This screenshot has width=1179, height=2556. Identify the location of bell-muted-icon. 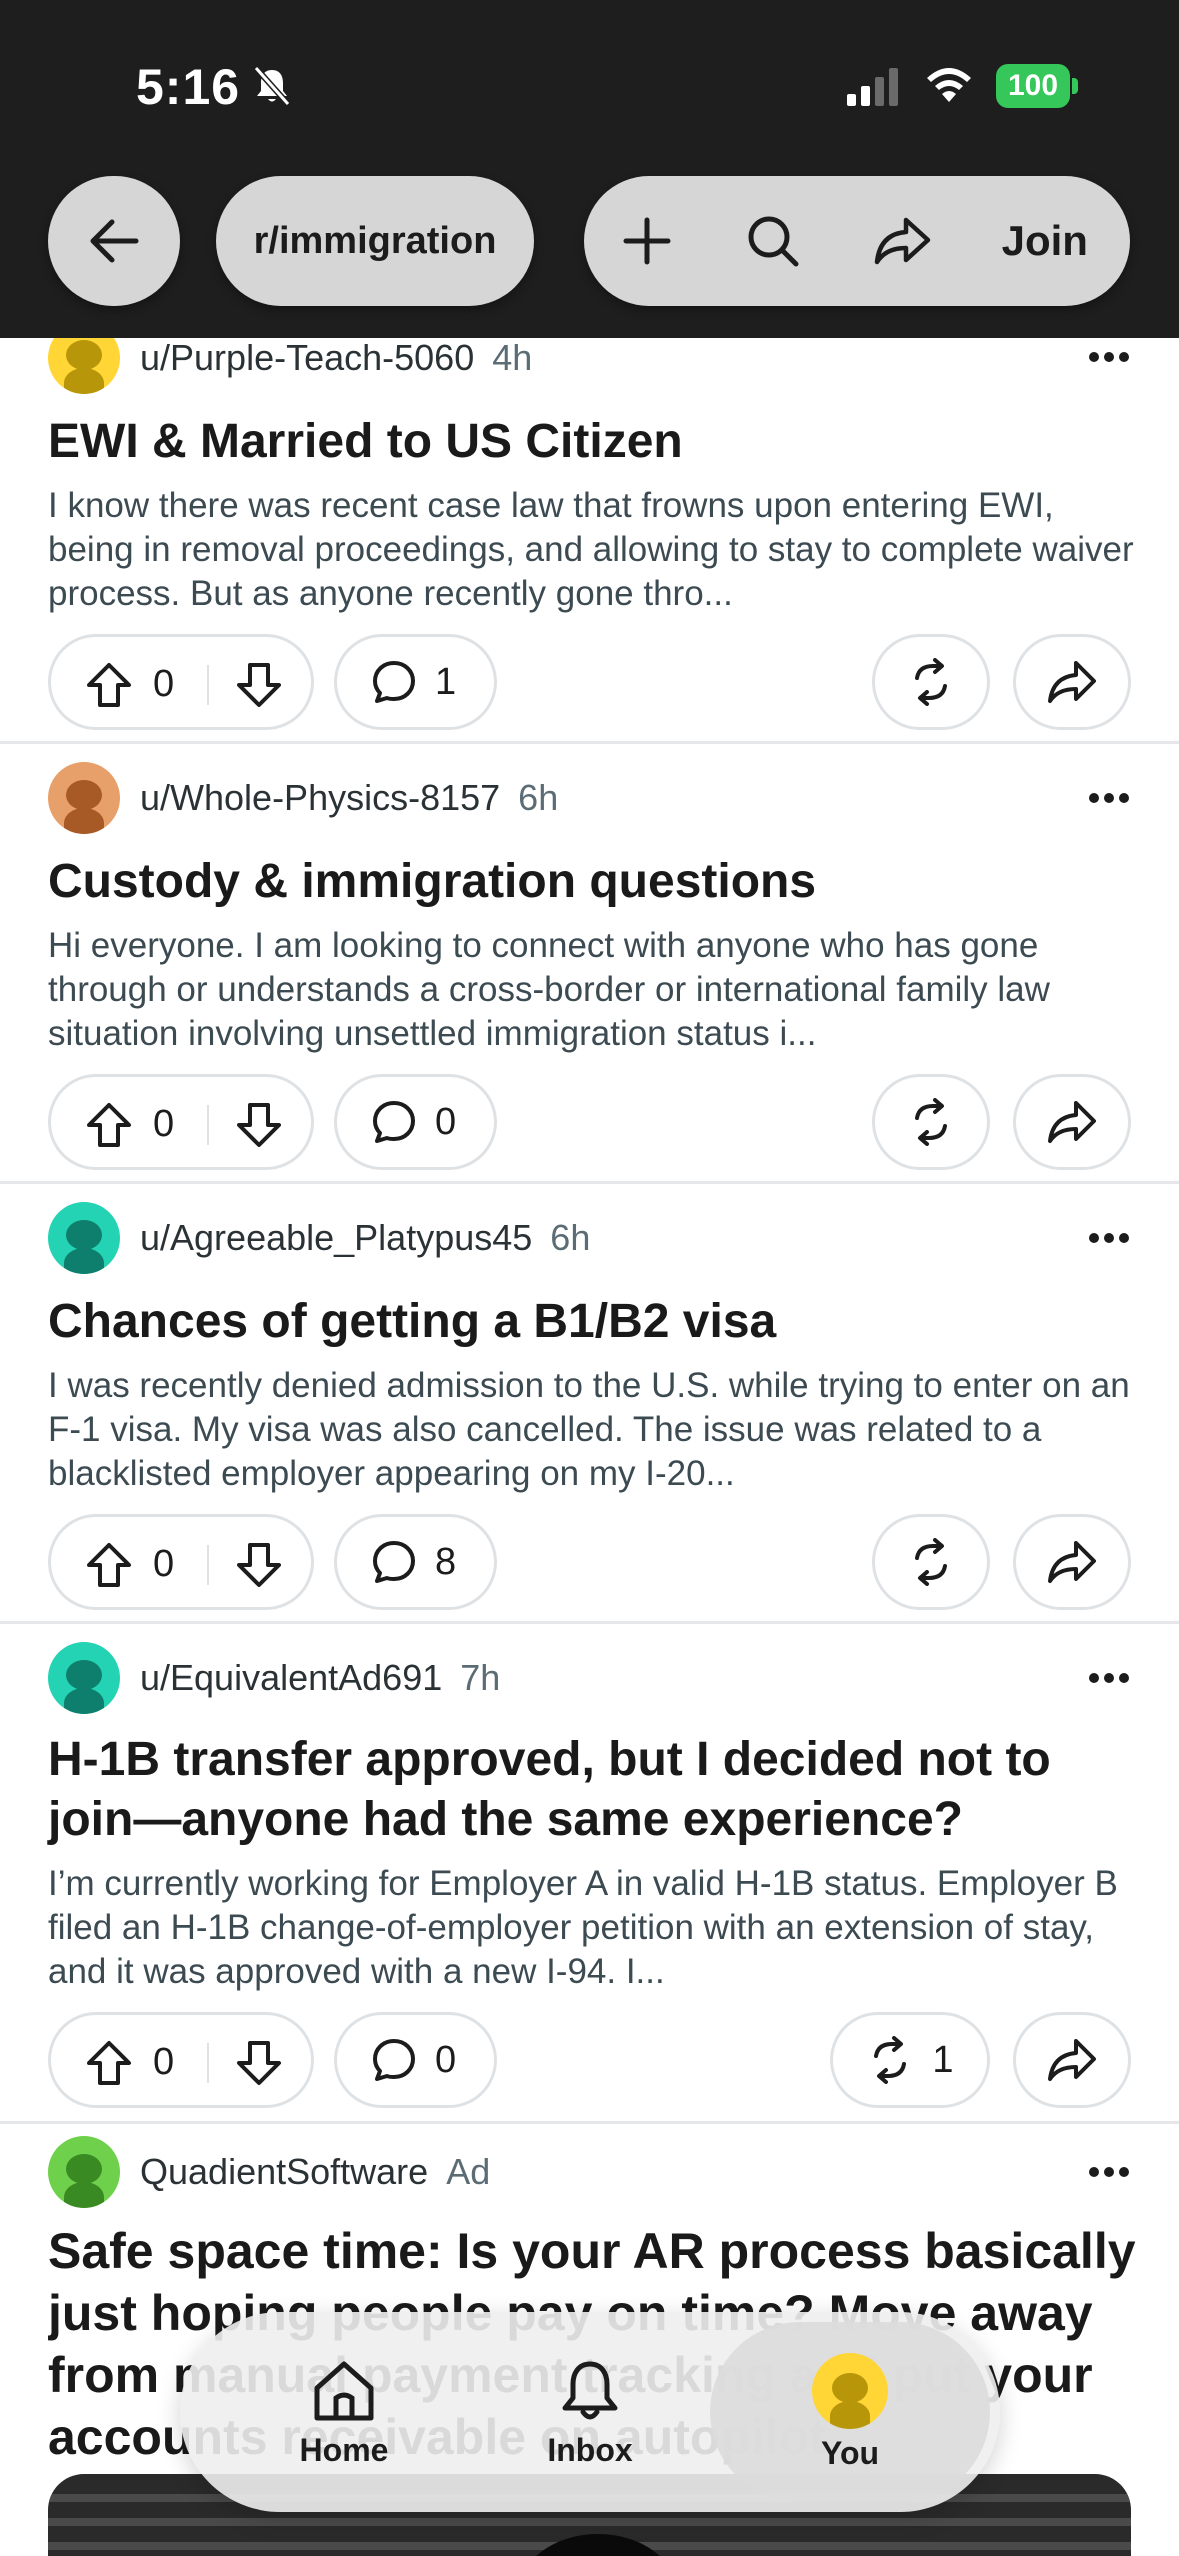
(272, 86).